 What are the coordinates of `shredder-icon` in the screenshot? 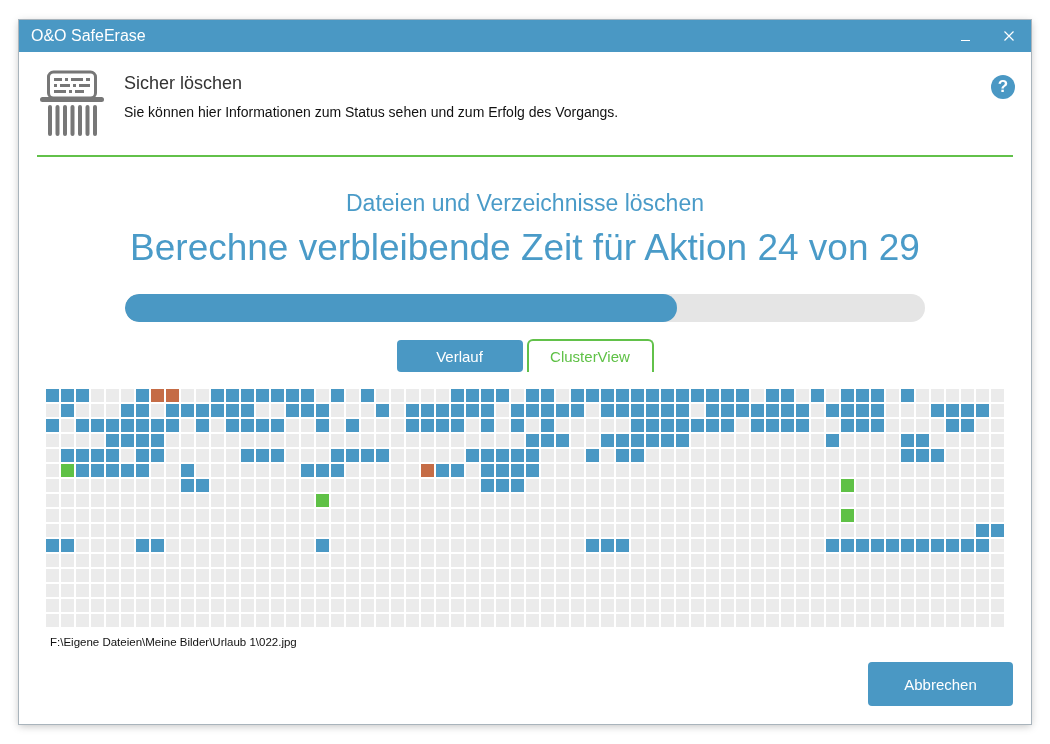 It's located at (72, 103).